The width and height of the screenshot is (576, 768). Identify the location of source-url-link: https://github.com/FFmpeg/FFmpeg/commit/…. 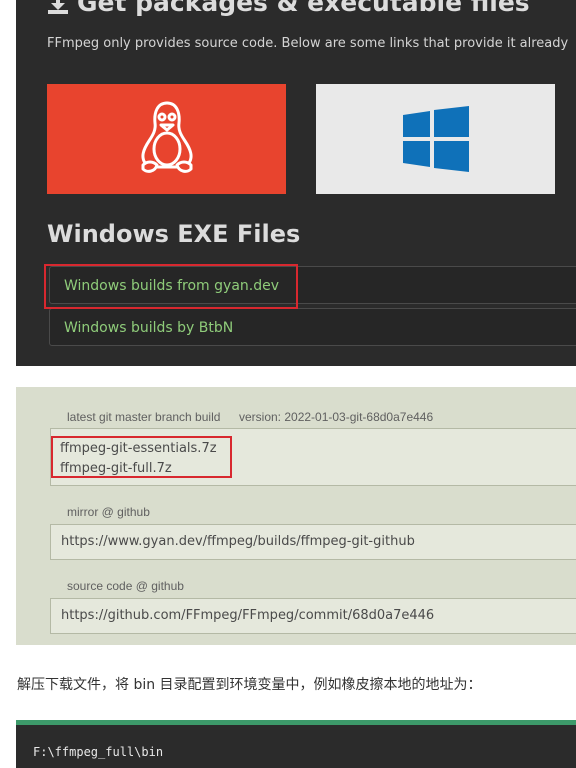
(247, 616).